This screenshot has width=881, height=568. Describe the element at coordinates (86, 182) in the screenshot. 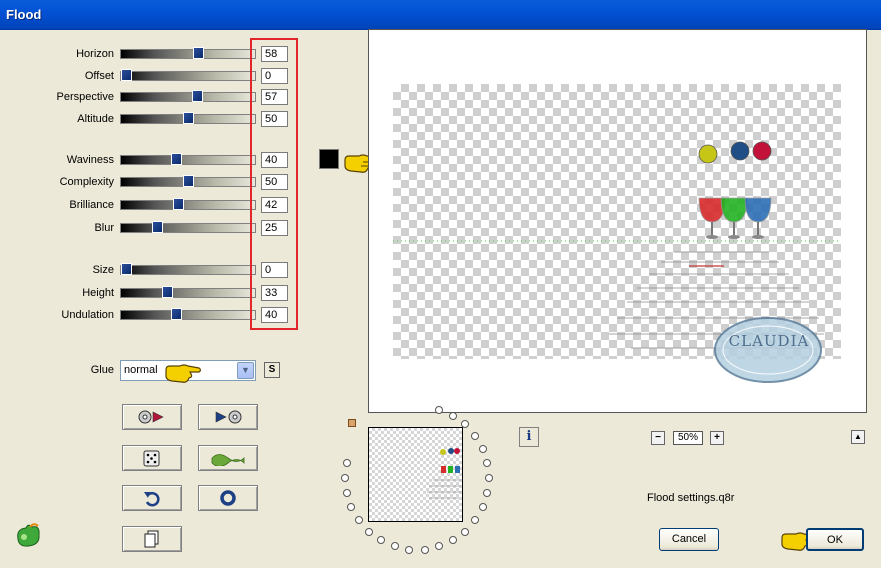

I see `param-label: Complexity` at that location.